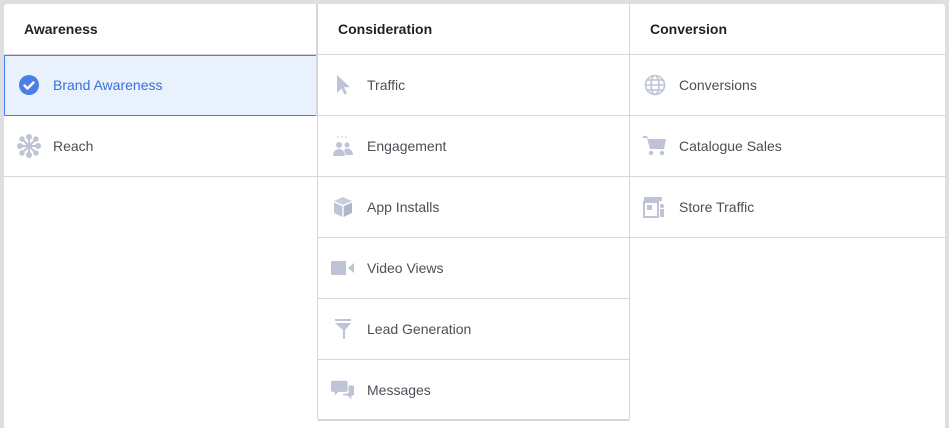 Image resolution: width=949 pixels, height=428 pixels. Describe the element at coordinates (787, 146) in the screenshot. I see `objective-catalogue-sales: Catalogue Sales` at that location.